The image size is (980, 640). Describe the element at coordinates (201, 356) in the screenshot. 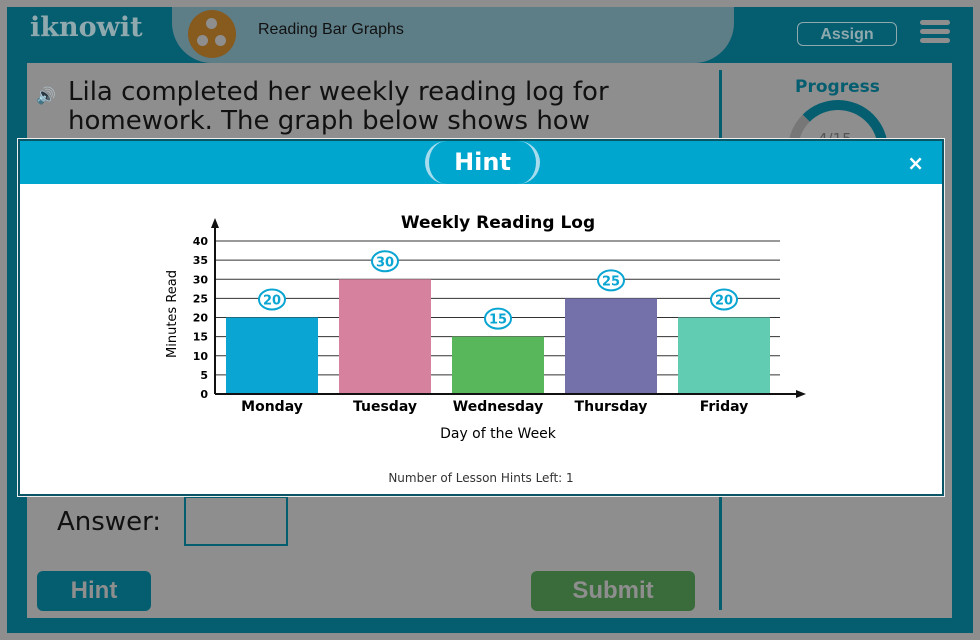

I see `y-tick-label: 10` at that location.